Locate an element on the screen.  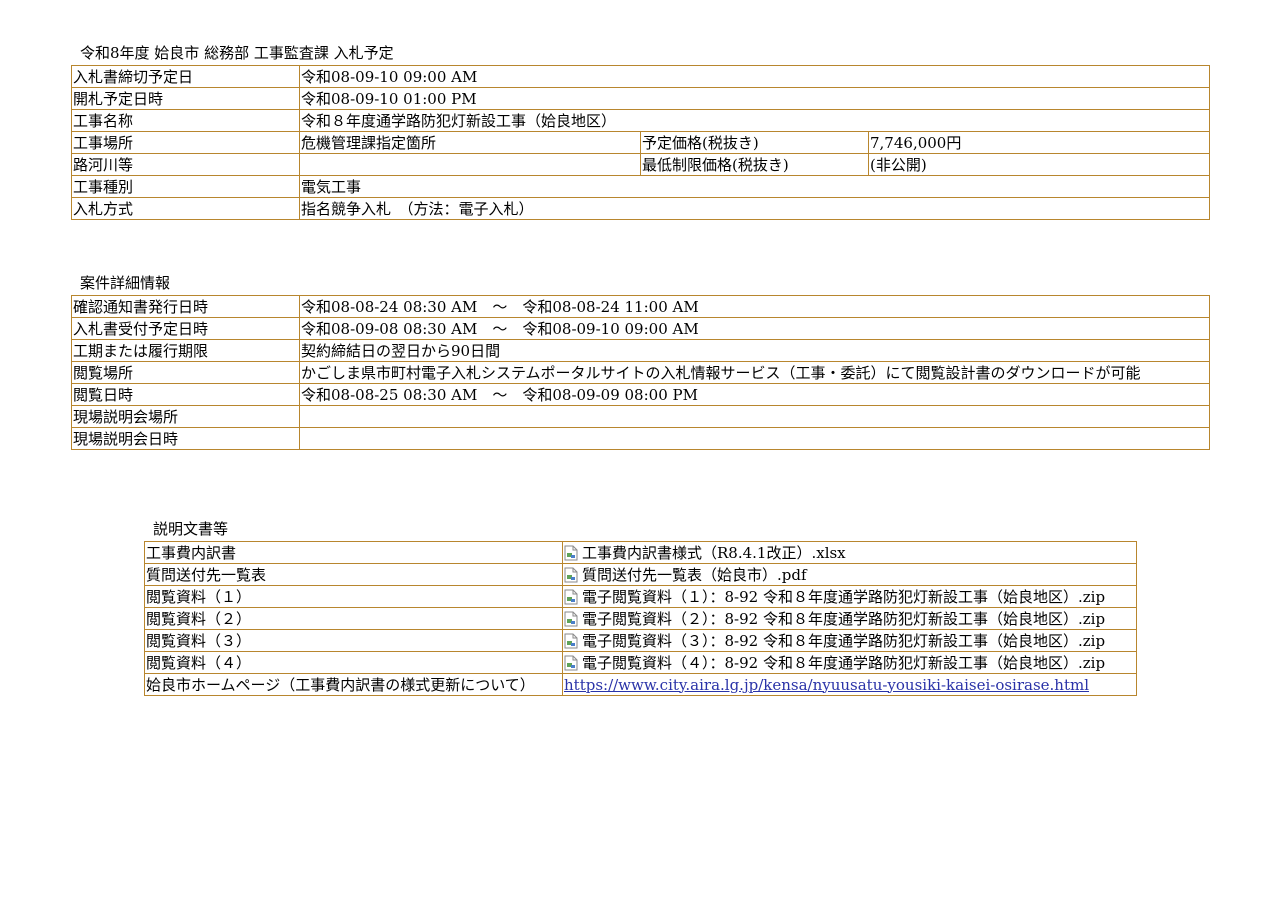
table-row: 現場説明会場所 is located at coordinates (640, 416).